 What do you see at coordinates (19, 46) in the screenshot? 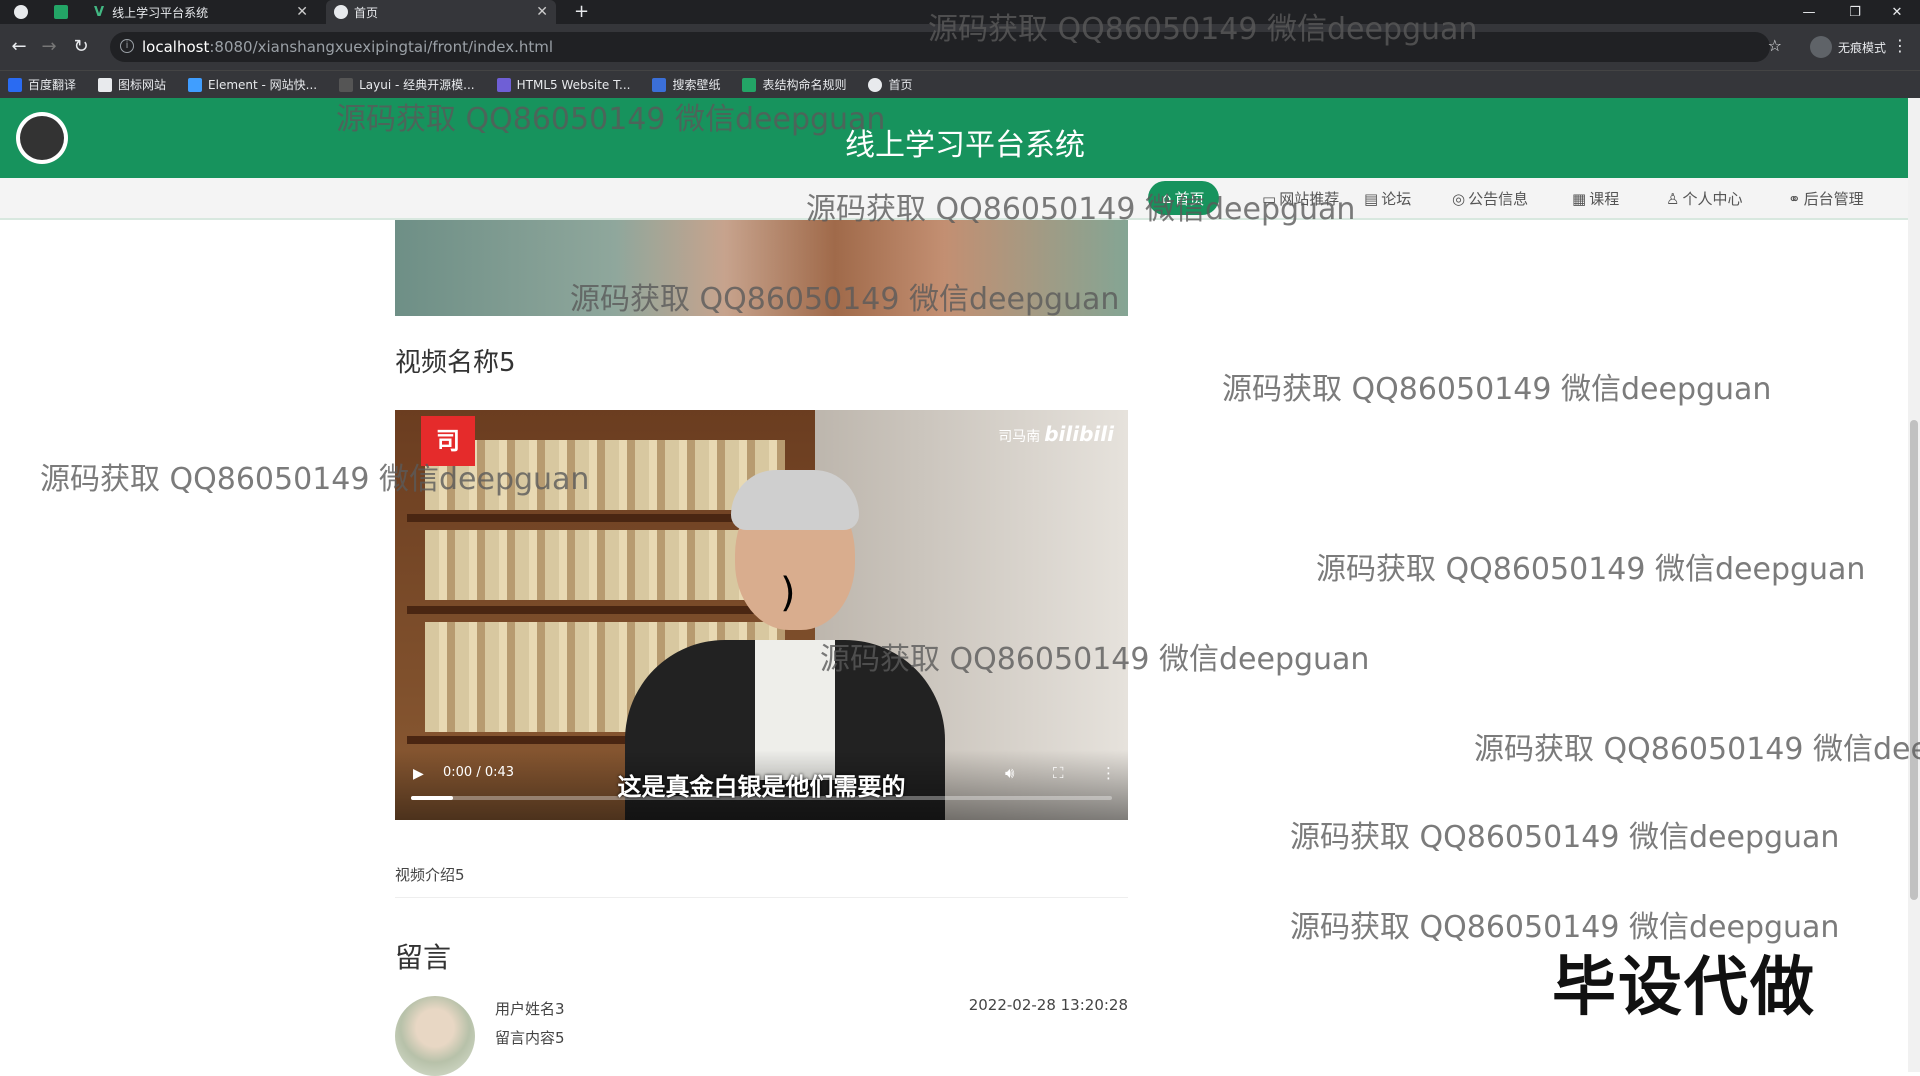
I see `back-icon: ←` at bounding box center [19, 46].